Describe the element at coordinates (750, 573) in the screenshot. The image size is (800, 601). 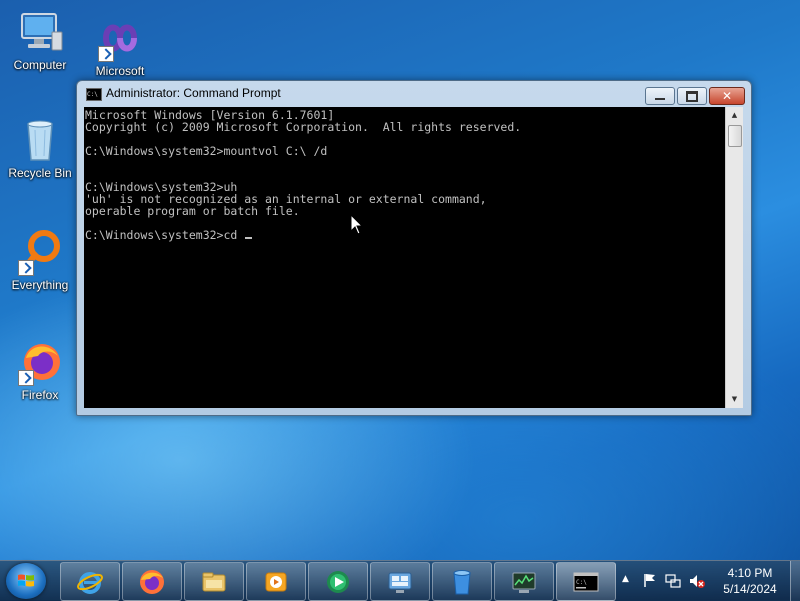
I see `clock-time: 4:10 PM` at that location.